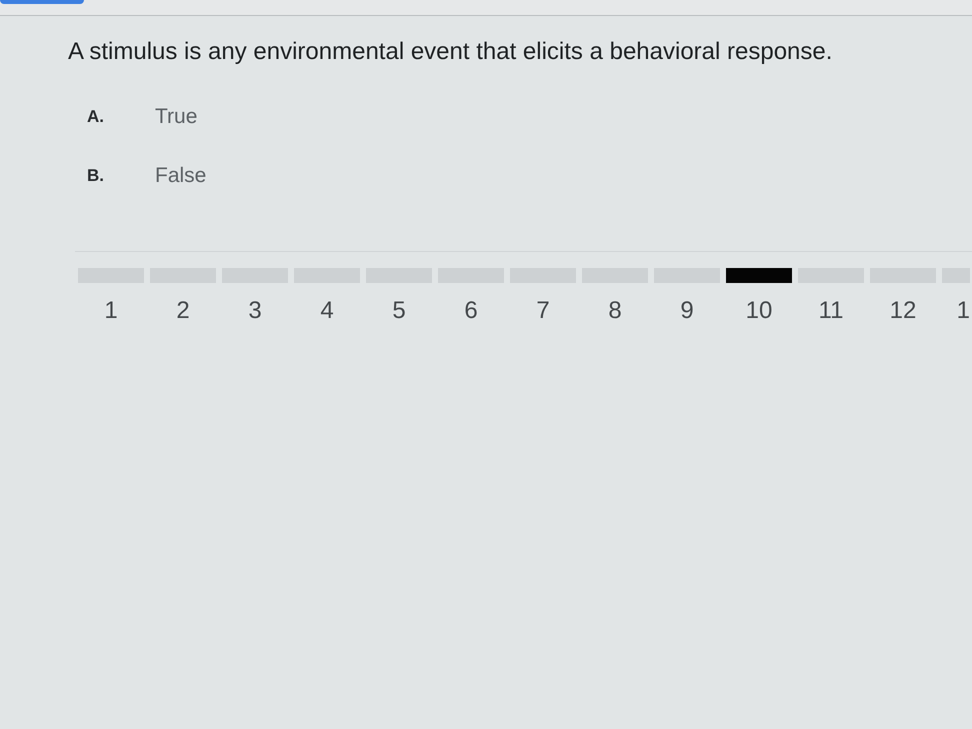 Image resolution: width=972 pixels, height=729 pixels. Describe the element at coordinates (183, 296) in the screenshot. I see `question-nav-button: 2` at that location.